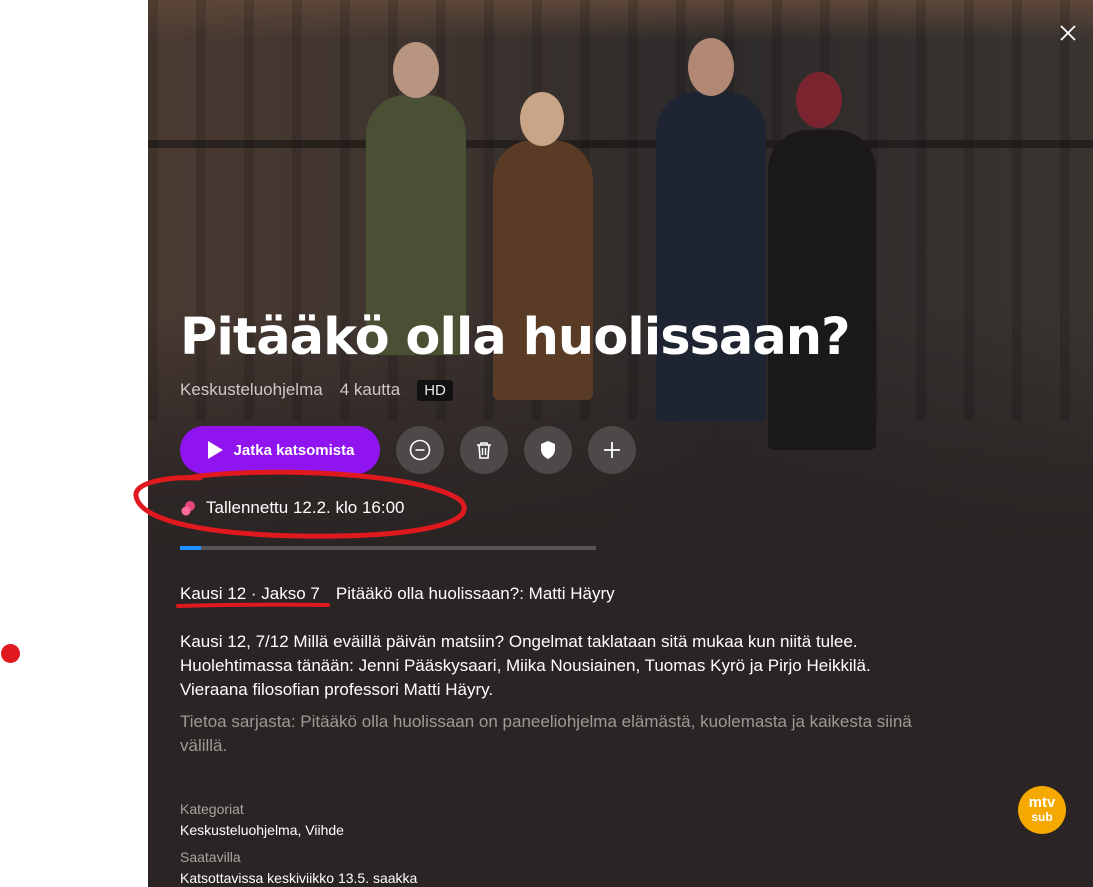  Describe the element at coordinates (188, 508) in the screenshot. I see `recording-dot-icon` at that location.